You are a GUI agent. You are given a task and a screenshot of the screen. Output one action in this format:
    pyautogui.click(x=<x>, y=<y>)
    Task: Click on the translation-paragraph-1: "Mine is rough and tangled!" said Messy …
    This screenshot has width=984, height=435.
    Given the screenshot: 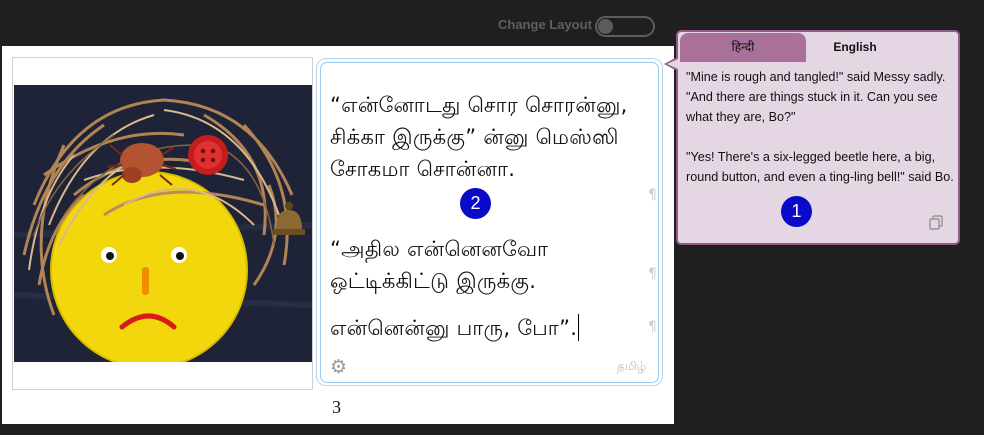 What is the action you would take?
    pyautogui.click(x=816, y=97)
    